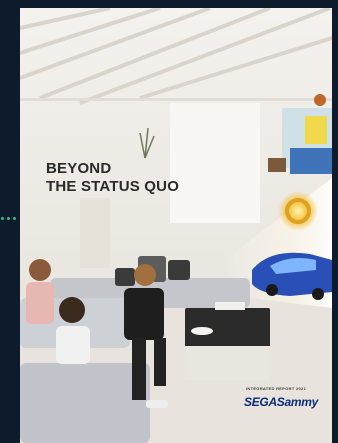  Describe the element at coordinates (276, 388) in the screenshot. I see `report-label: INTEGRATED REPORT 2021` at that location.